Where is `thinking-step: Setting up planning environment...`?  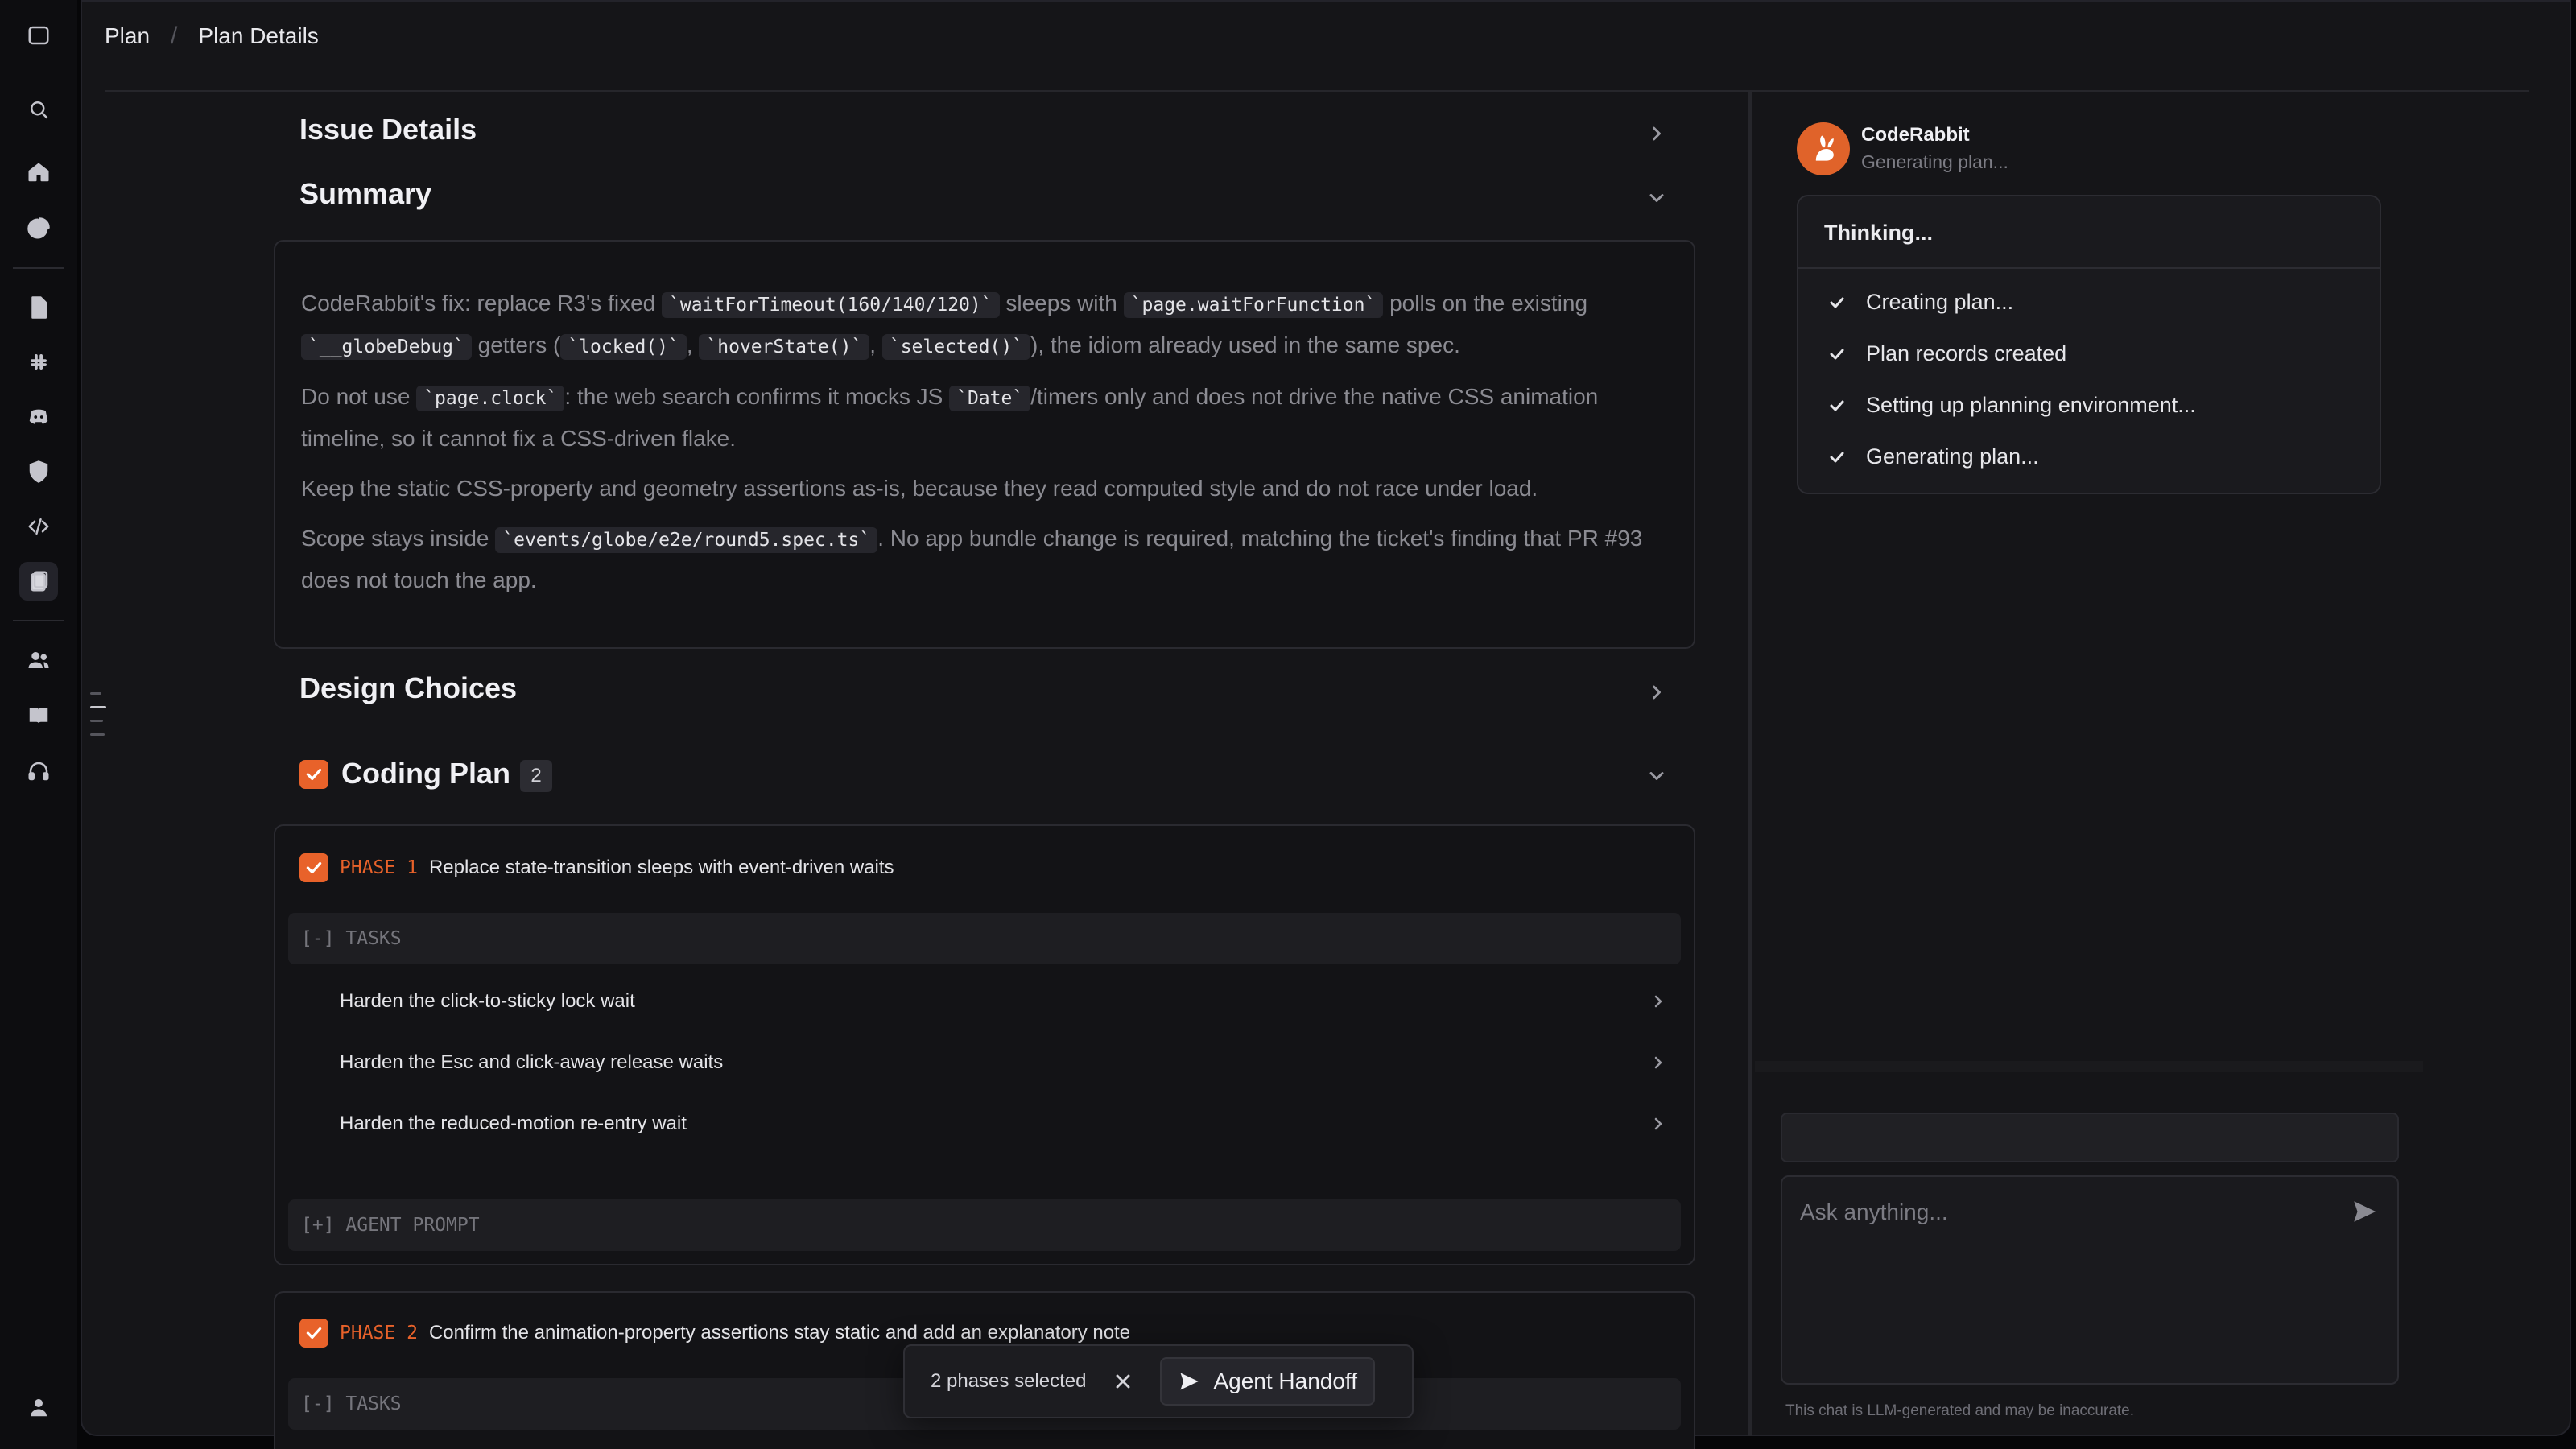
thinking-step: Setting up planning environment... is located at coordinates (2012, 405).